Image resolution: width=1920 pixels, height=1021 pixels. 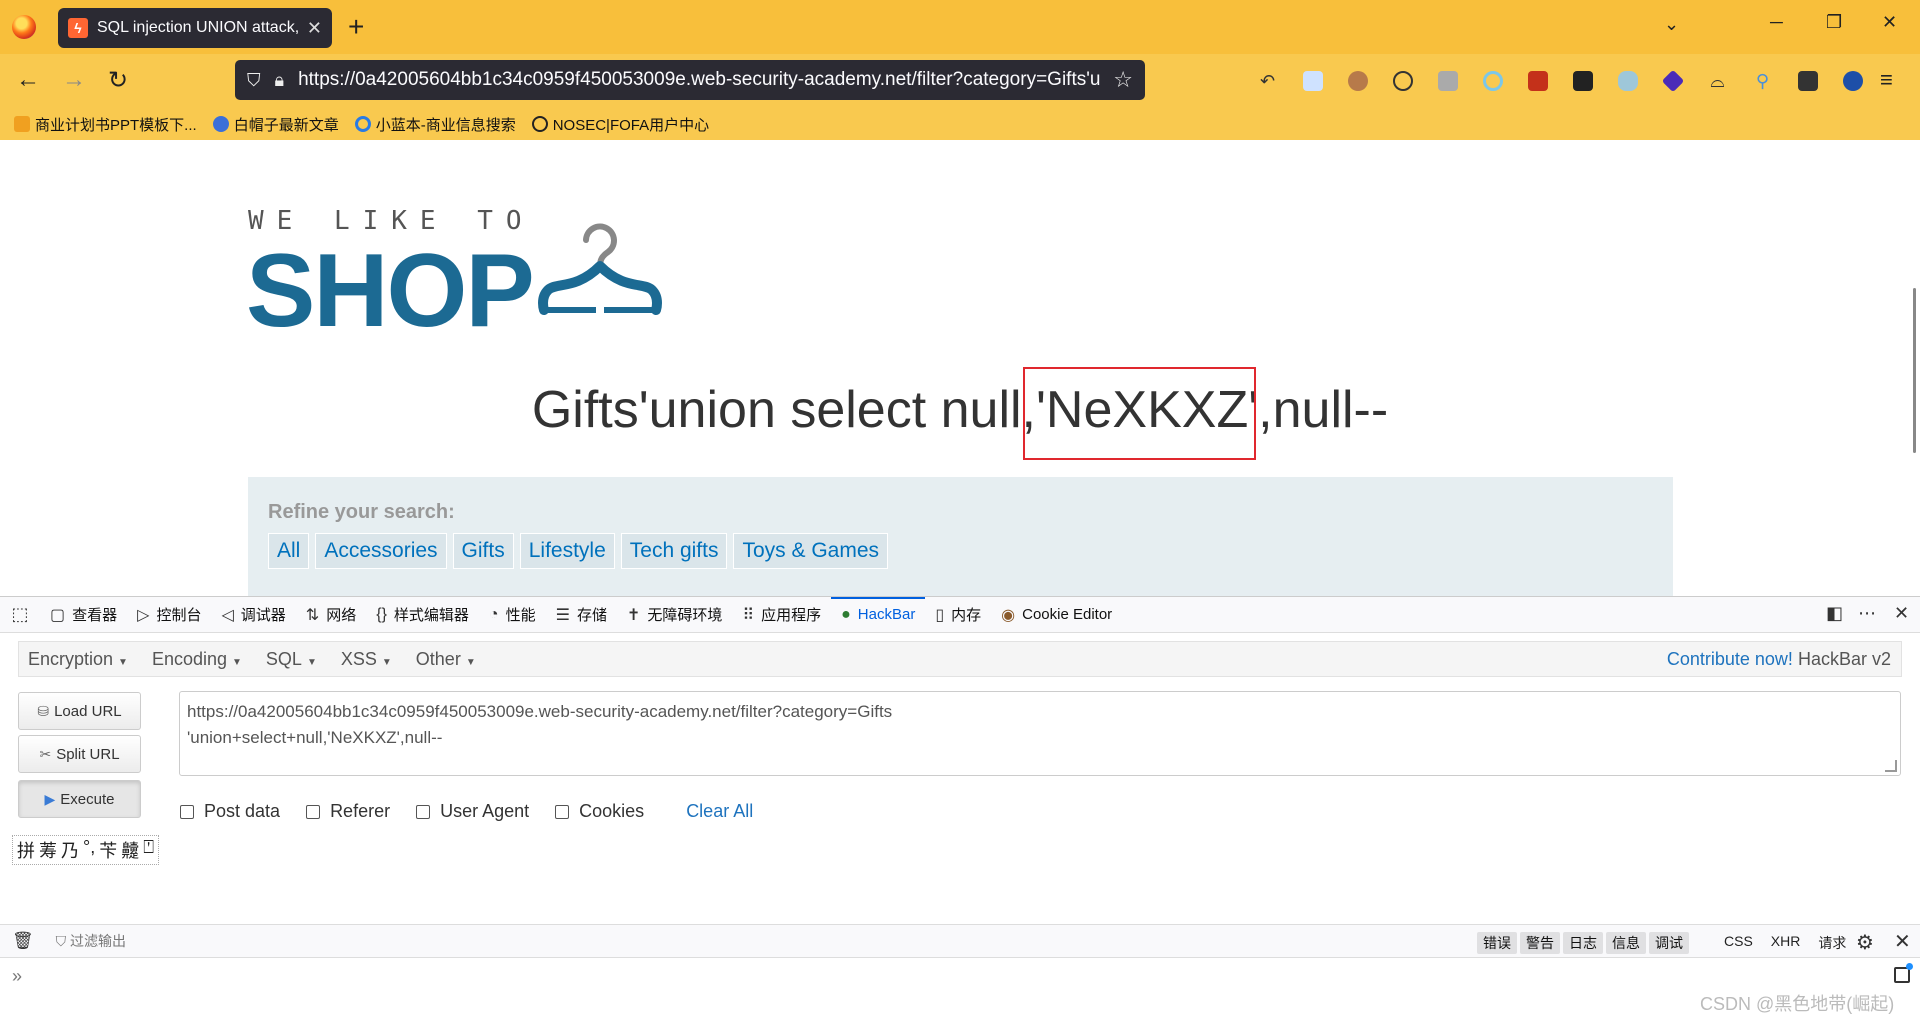 I want to click on tab-storage: ☰ 存储, so click(x=581, y=615).